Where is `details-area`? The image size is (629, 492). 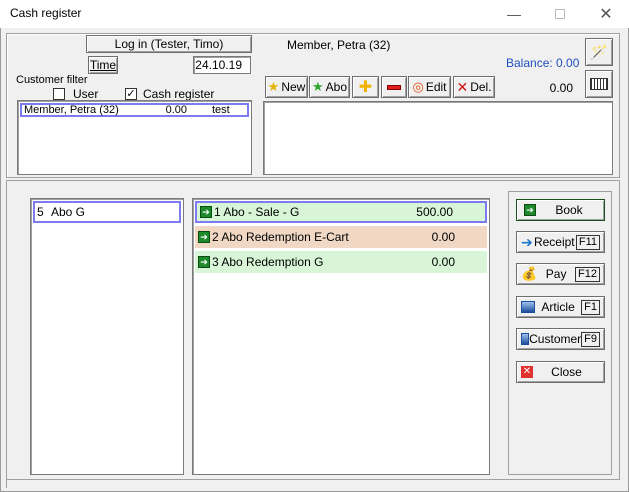 details-area is located at coordinates (438, 138).